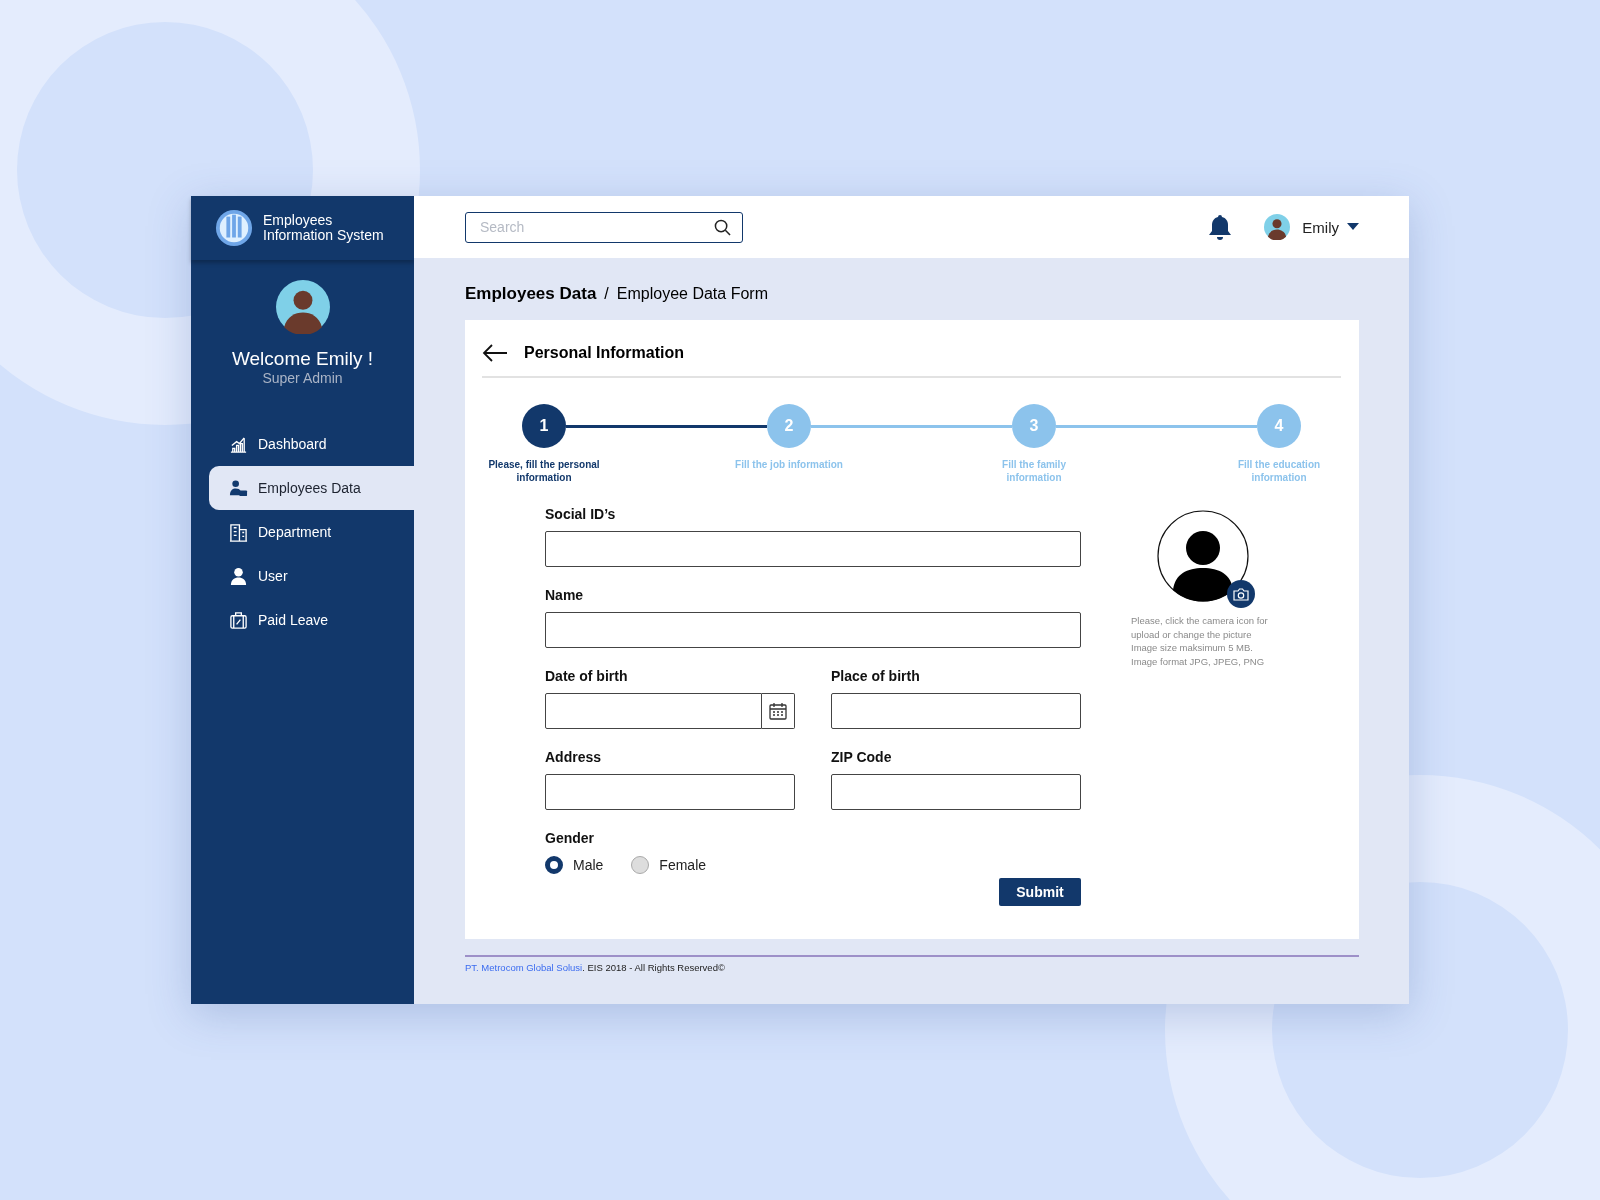 This screenshot has width=1600, height=1200. What do you see at coordinates (234, 228) in the screenshot?
I see `logo-icon` at bounding box center [234, 228].